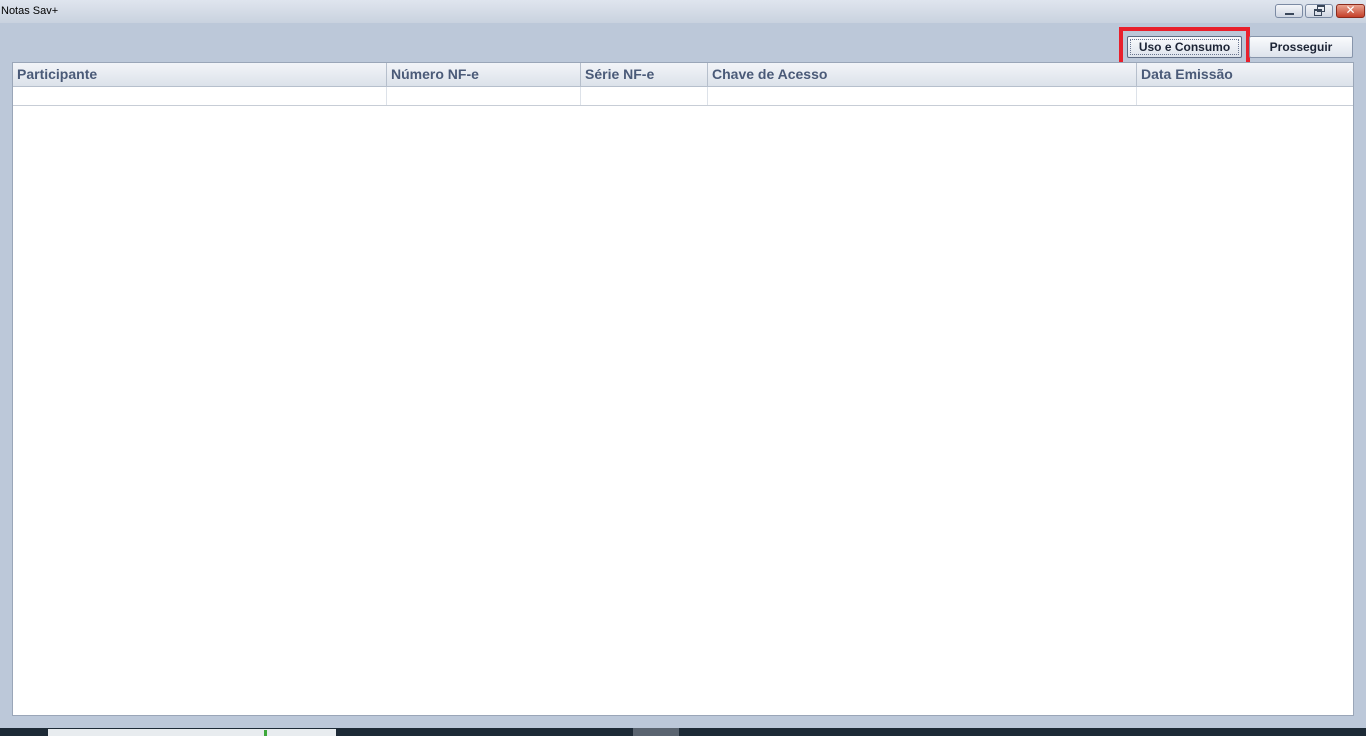 The height and width of the screenshot is (736, 1366). I want to click on prosseguir-button: Prosseguir, so click(1301, 47).